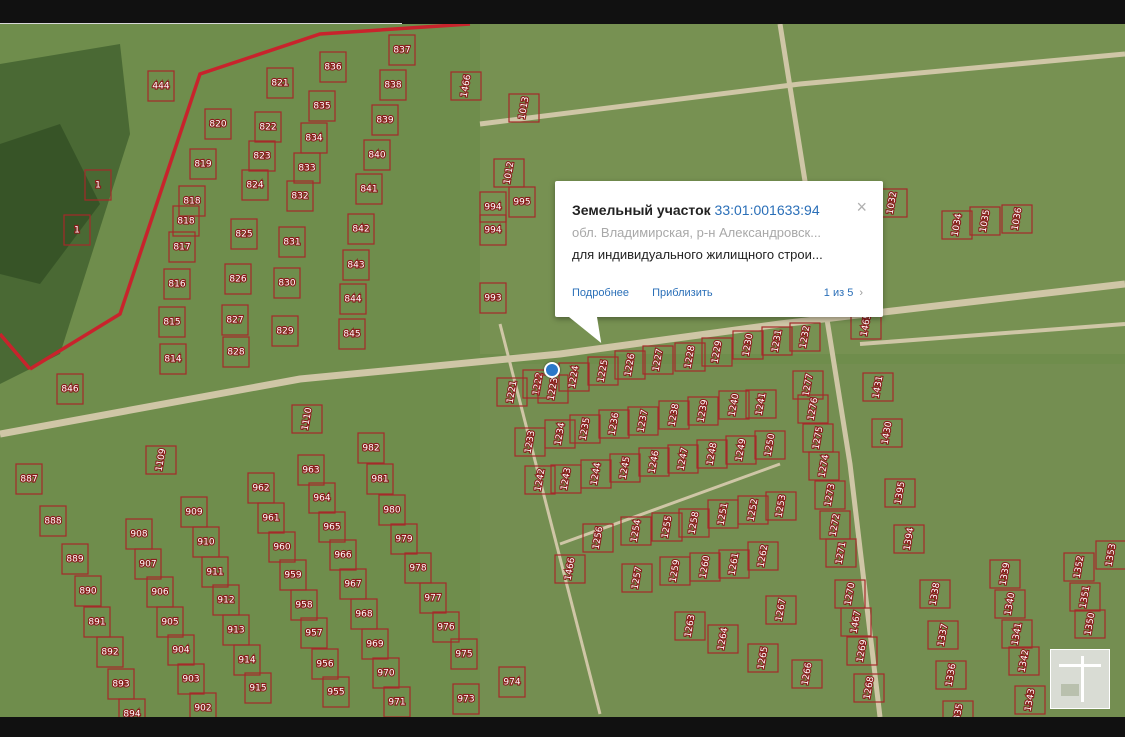  I want to click on plot-label: 973, so click(465, 700).